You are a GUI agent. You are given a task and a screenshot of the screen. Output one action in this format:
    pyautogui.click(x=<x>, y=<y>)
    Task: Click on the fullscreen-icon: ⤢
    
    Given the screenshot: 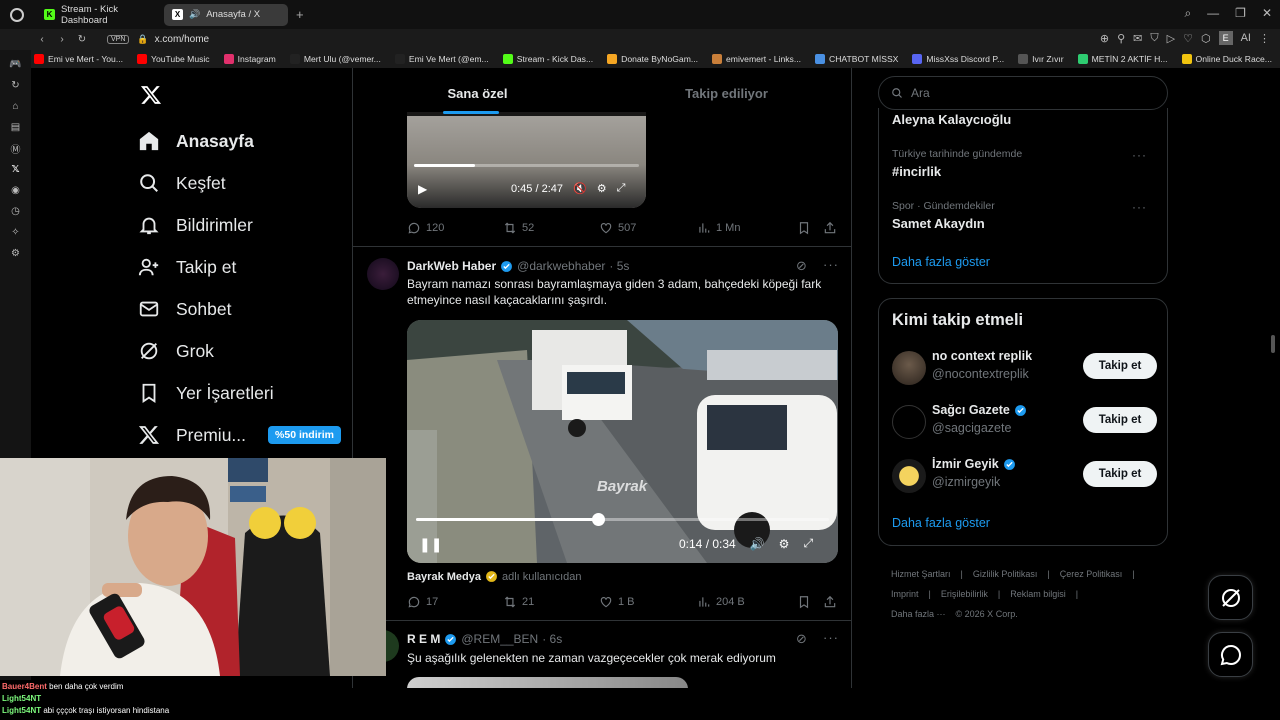 What is the action you would take?
    pyautogui.click(x=621, y=188)
    